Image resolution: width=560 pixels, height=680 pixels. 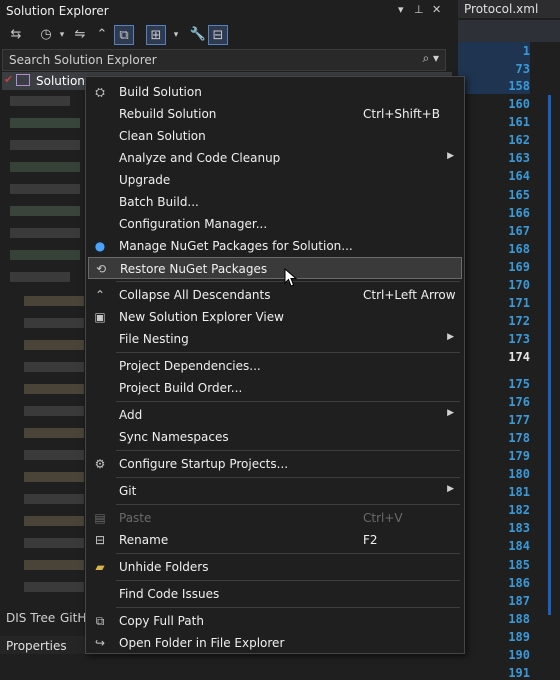 What do you see at coordinates (162, 136) in the screenshot?
I see `menu-item-label: Clean Solution` at bounding box center [162, 136].